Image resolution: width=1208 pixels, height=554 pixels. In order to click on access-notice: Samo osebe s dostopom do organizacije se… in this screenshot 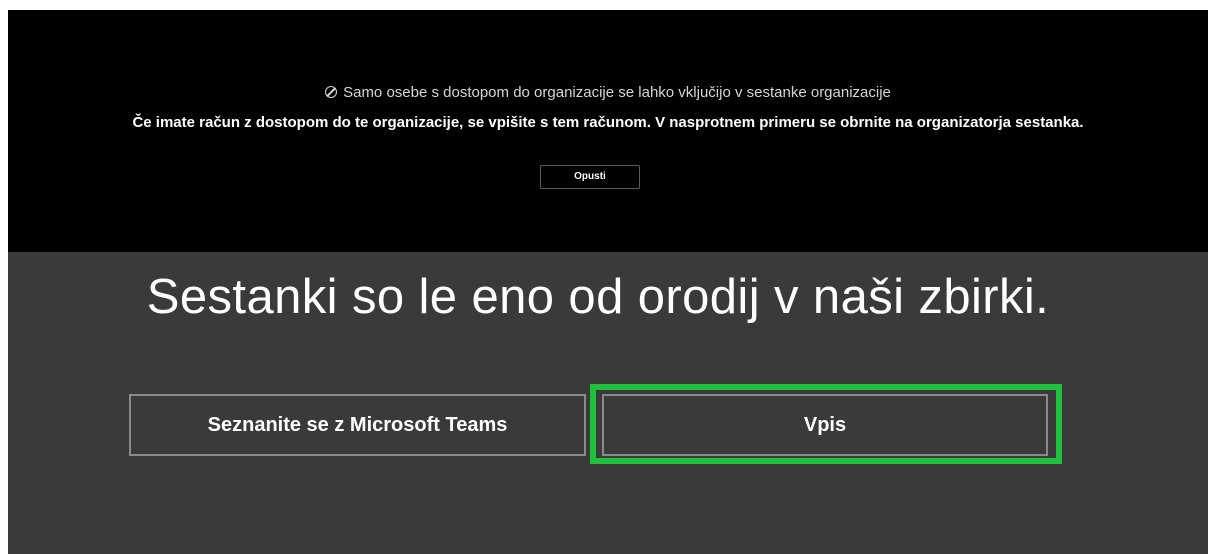, I will do `click(608, 93)`.